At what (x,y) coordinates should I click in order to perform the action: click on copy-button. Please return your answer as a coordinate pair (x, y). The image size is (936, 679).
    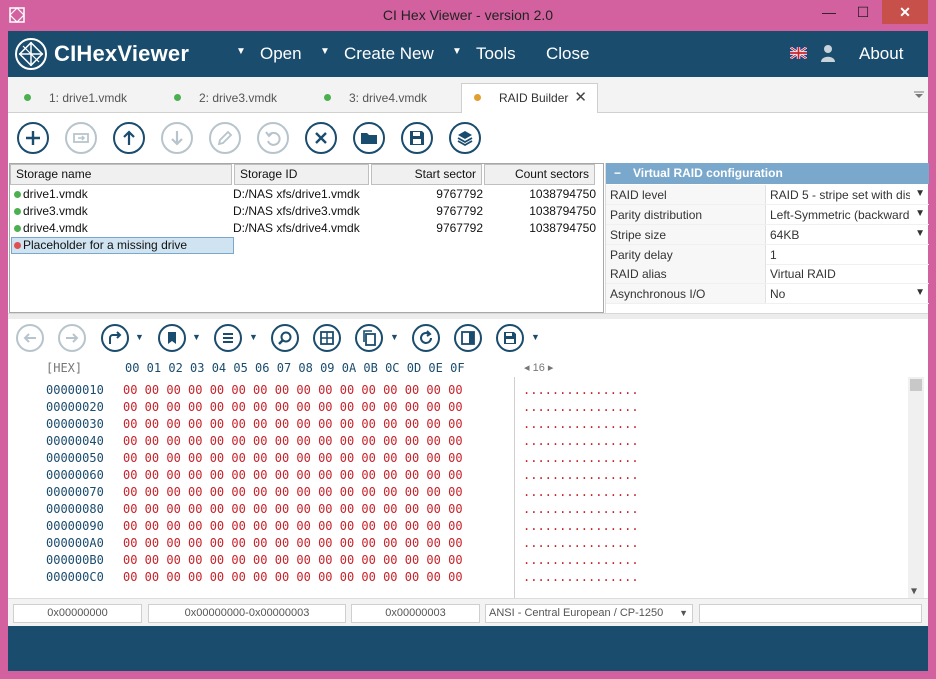
    Looking at the image, I should click on (369, 338).